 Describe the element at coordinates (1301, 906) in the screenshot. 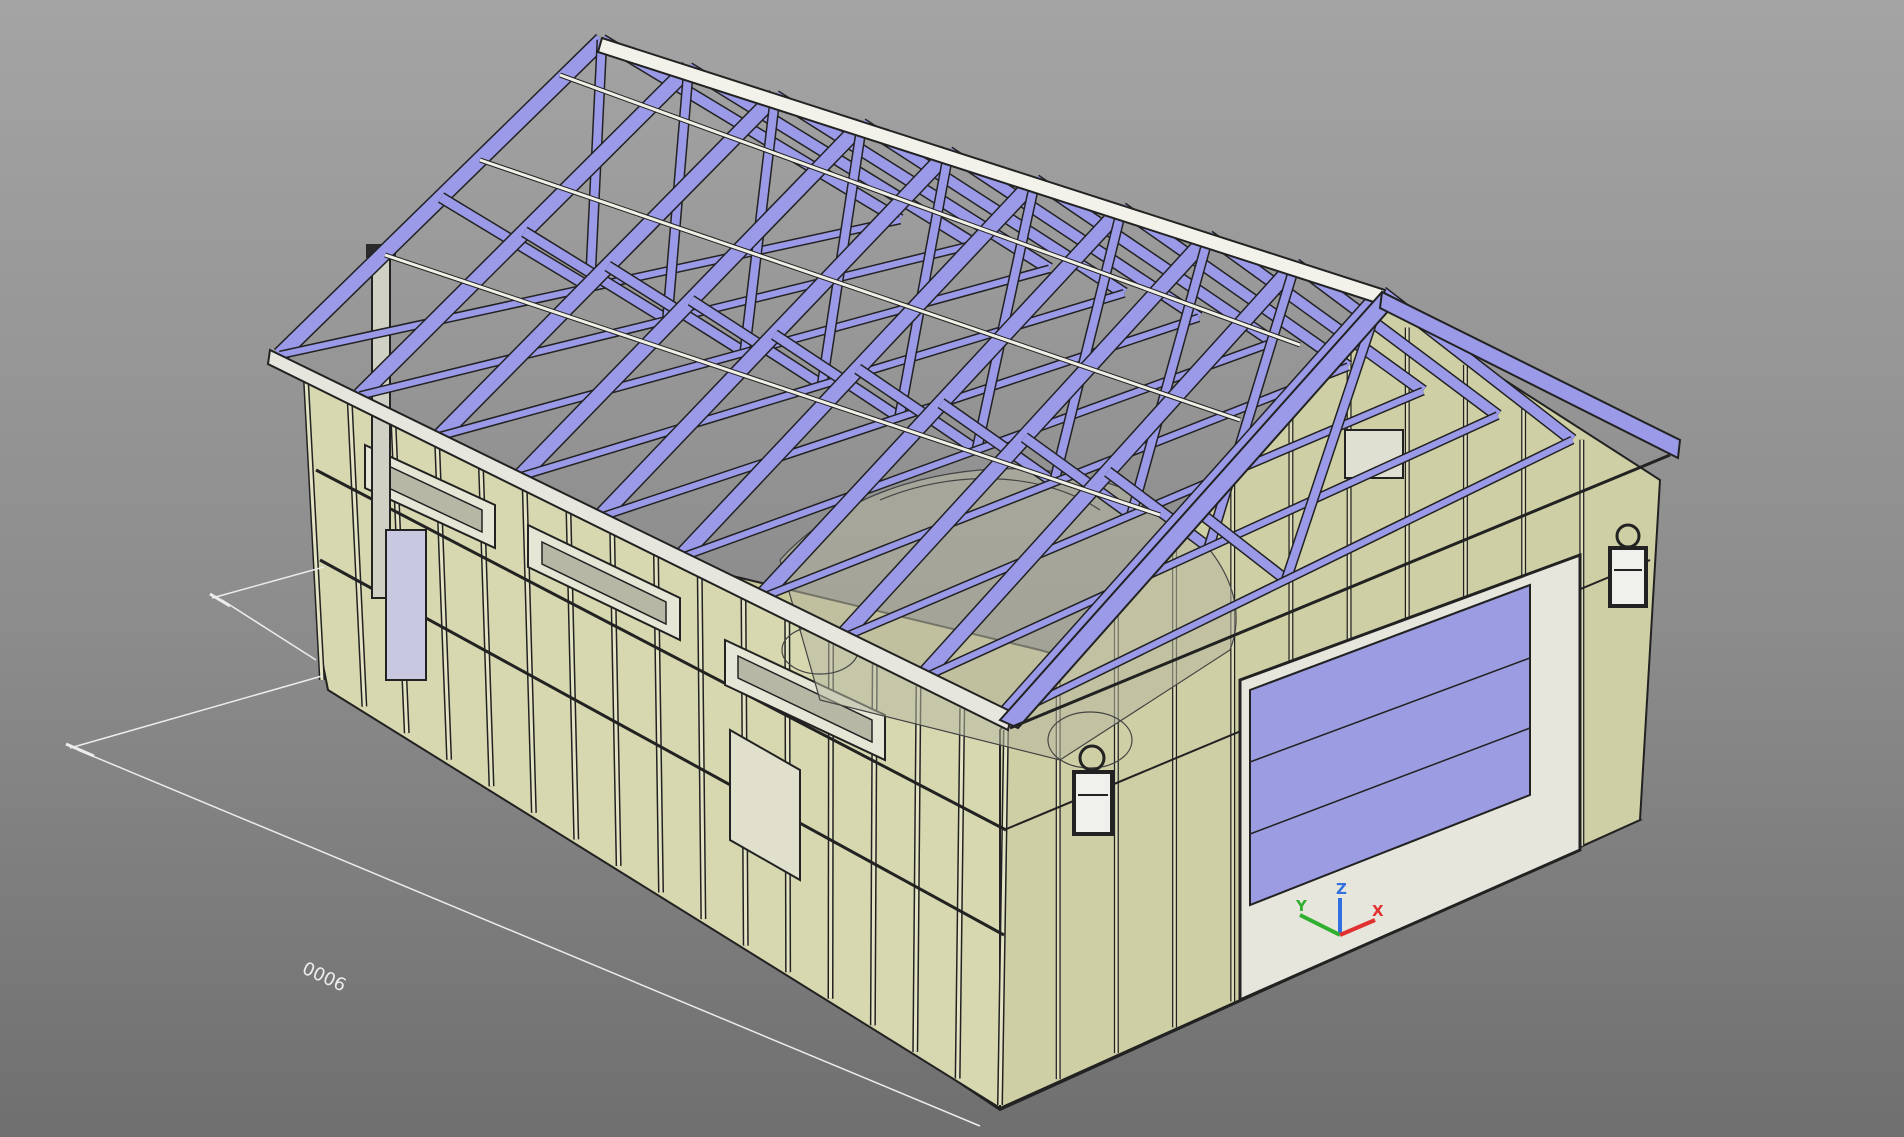

I see `ucs-y-label: Y` at that location.